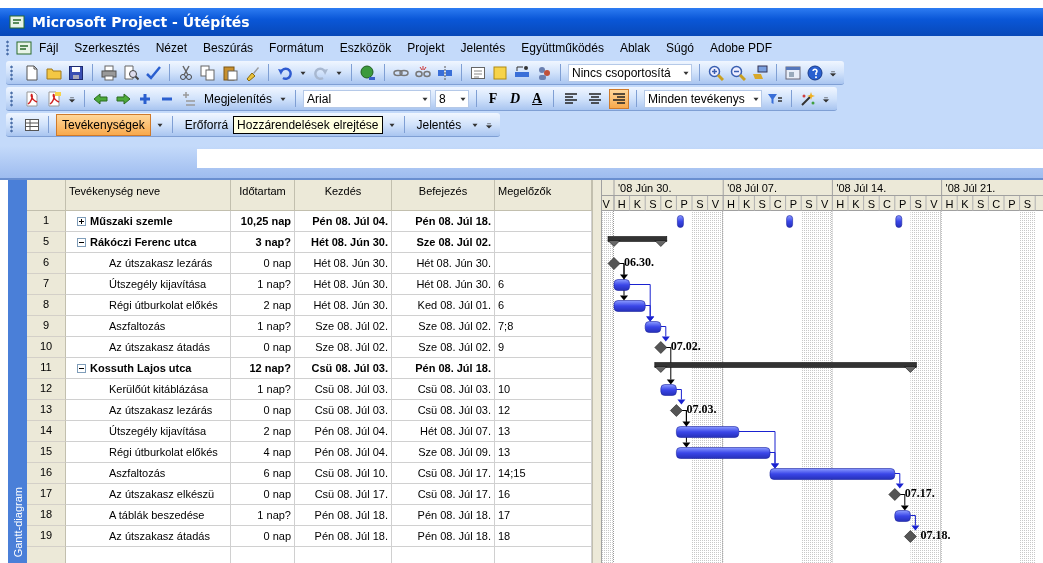 The image size is (1043, 563). I want to click on expand-icon, so click(81, 221).